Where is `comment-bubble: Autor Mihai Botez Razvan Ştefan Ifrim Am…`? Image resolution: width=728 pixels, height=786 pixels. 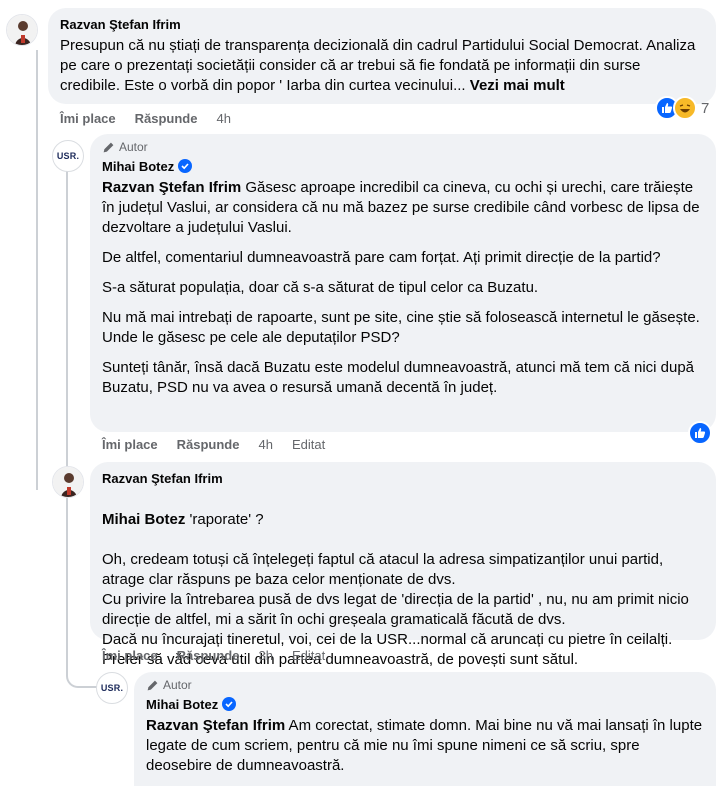 comment-bubble: Autor Mihai Botez Razvan Ştefan Ifrim Am… is located at coordinates (425, 729).